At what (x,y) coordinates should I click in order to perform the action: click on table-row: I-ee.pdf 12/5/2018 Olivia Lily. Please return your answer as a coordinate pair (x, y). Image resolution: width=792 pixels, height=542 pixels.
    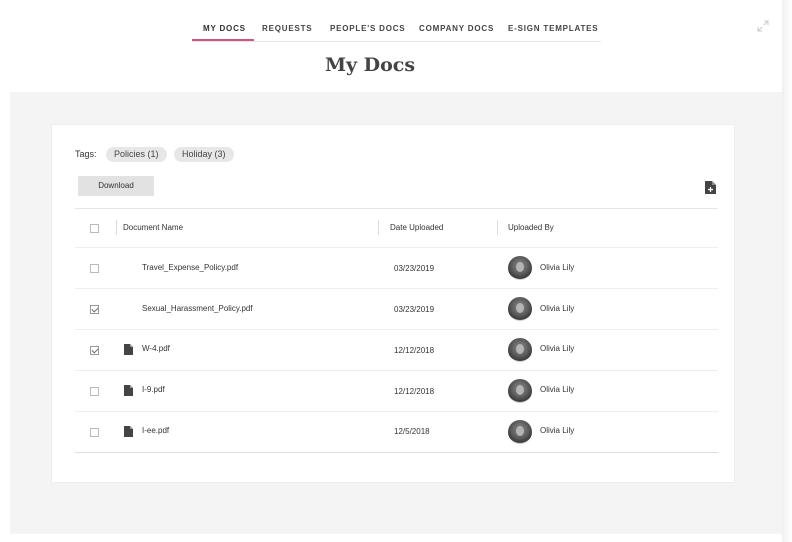
    Looking at the image, I should click on (396, 432).